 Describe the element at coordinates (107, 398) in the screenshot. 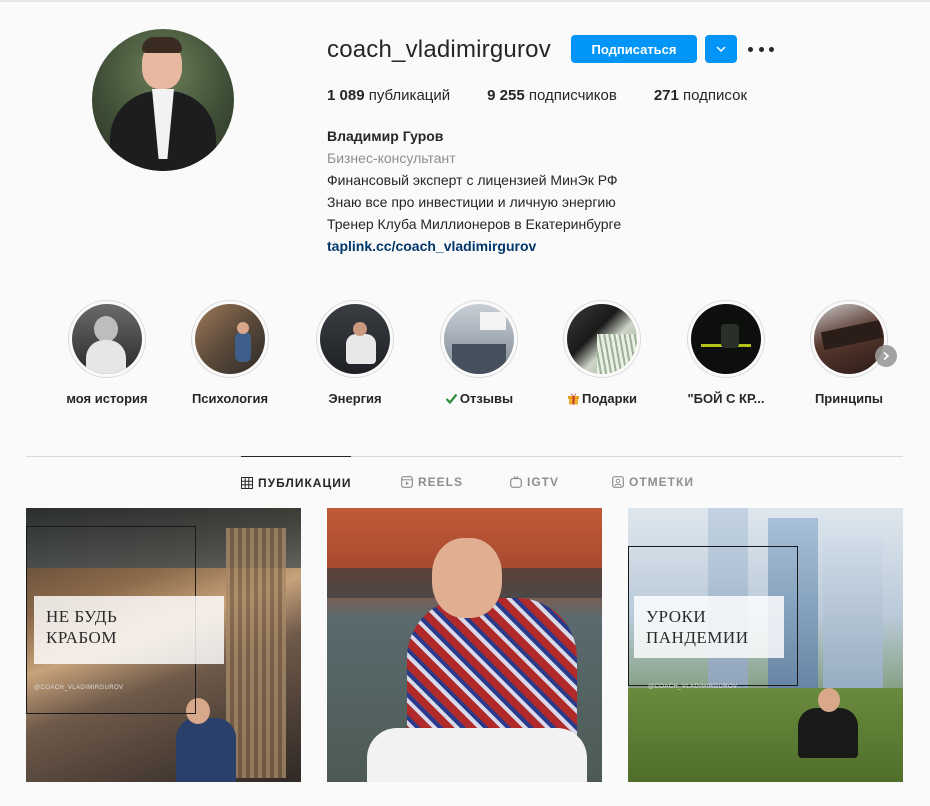

I see `highlight-label: моя история` at that location.